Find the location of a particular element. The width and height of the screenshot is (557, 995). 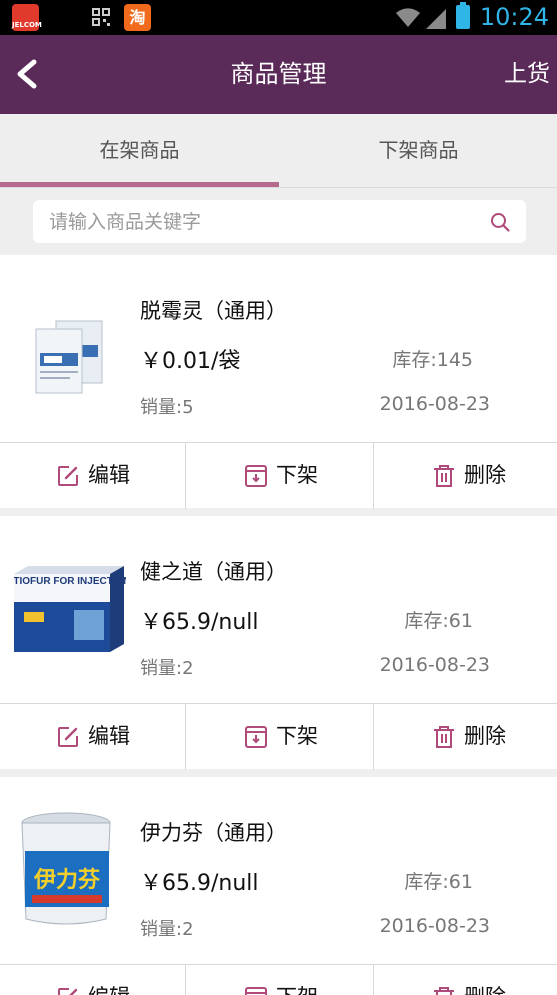

tab-indicator is located at coordinates (139, 184).